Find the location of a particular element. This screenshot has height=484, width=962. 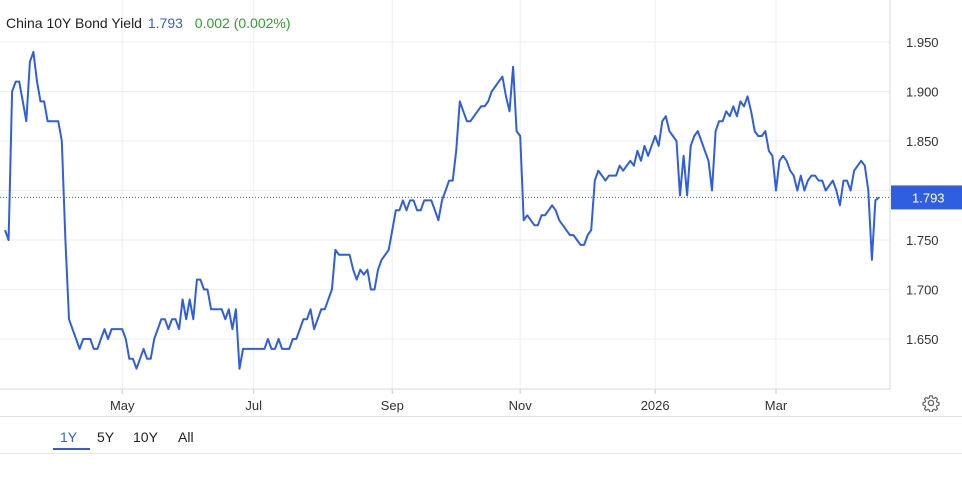

yield-change: 0.002 (0.002%) is located at coordinates (242, 23).